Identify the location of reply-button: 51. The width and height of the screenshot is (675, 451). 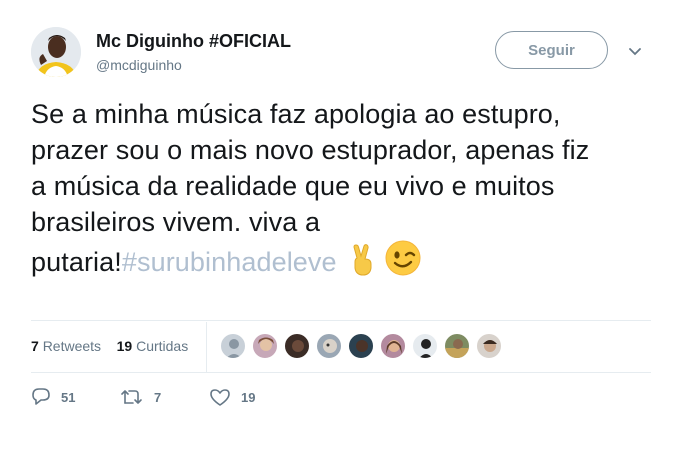
(53, 397).